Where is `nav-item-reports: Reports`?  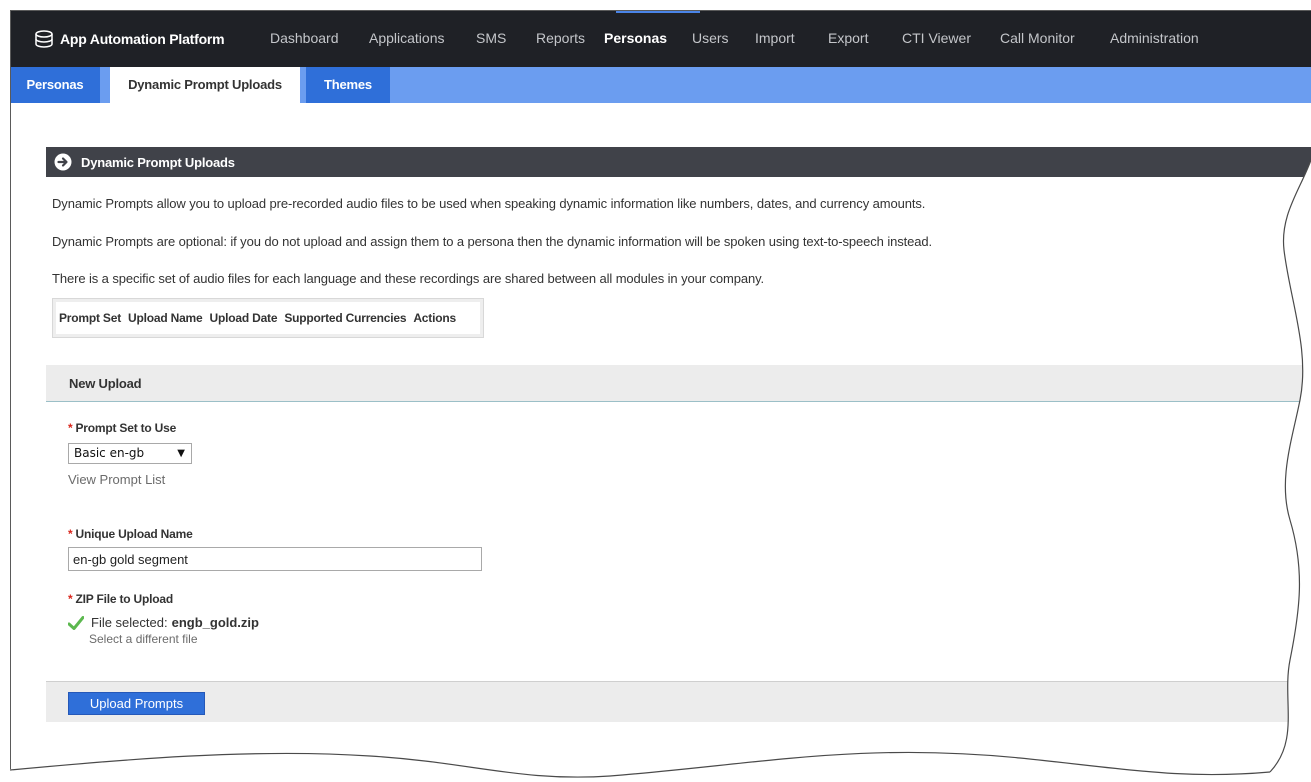 nav-item-reports: Reports is located at coordinates (560, 38).